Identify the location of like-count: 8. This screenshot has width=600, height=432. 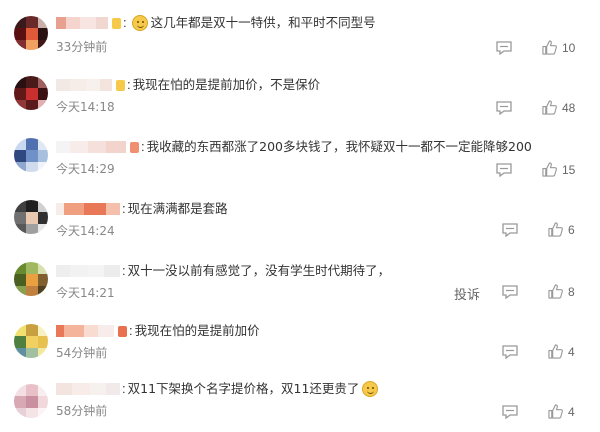
(571, 292).